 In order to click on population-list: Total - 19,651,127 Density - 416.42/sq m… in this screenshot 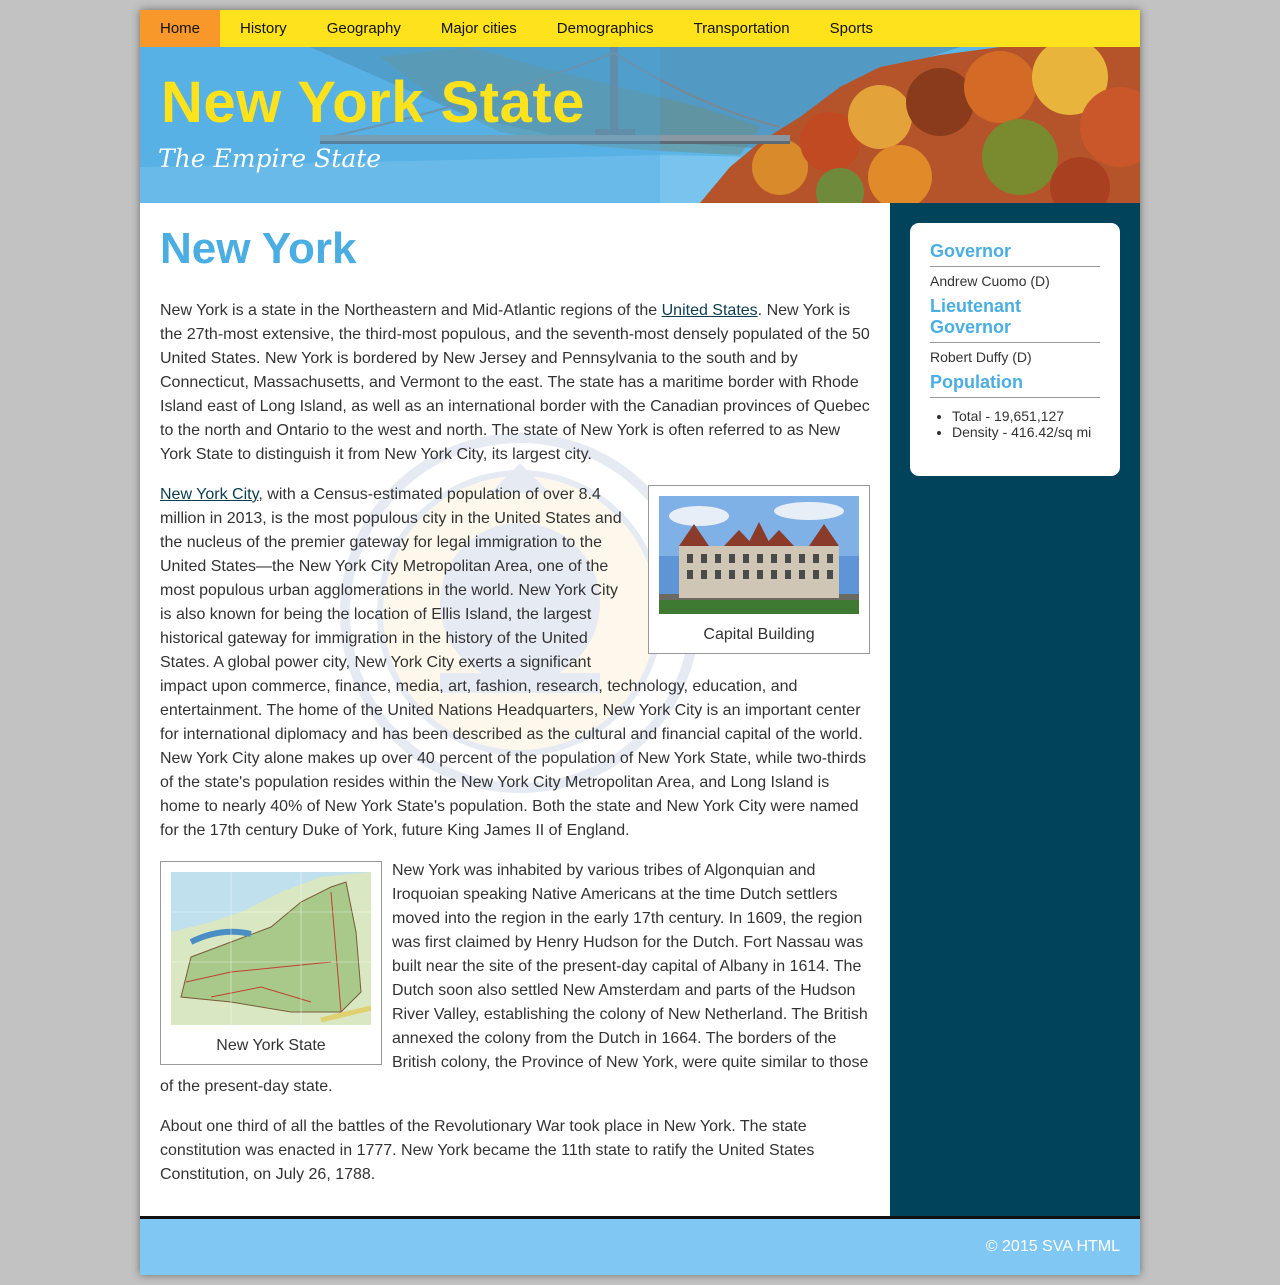, I will do `click(1026, 424)`.